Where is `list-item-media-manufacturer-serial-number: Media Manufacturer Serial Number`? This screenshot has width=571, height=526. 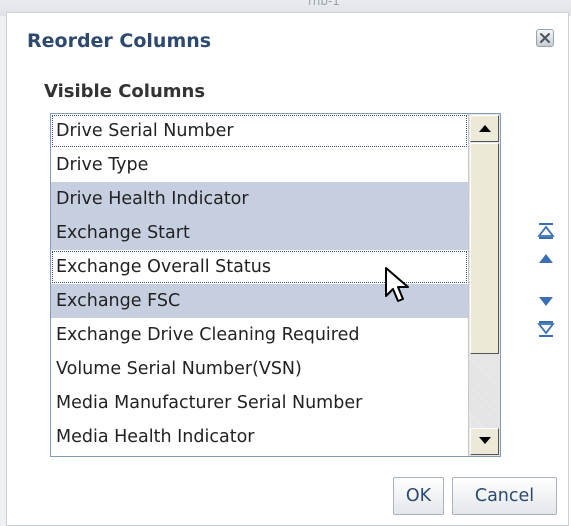
list-item-media-manufacturer-serial-number: Media Manufacturer Serial Number is located at coordinates (259, 403).